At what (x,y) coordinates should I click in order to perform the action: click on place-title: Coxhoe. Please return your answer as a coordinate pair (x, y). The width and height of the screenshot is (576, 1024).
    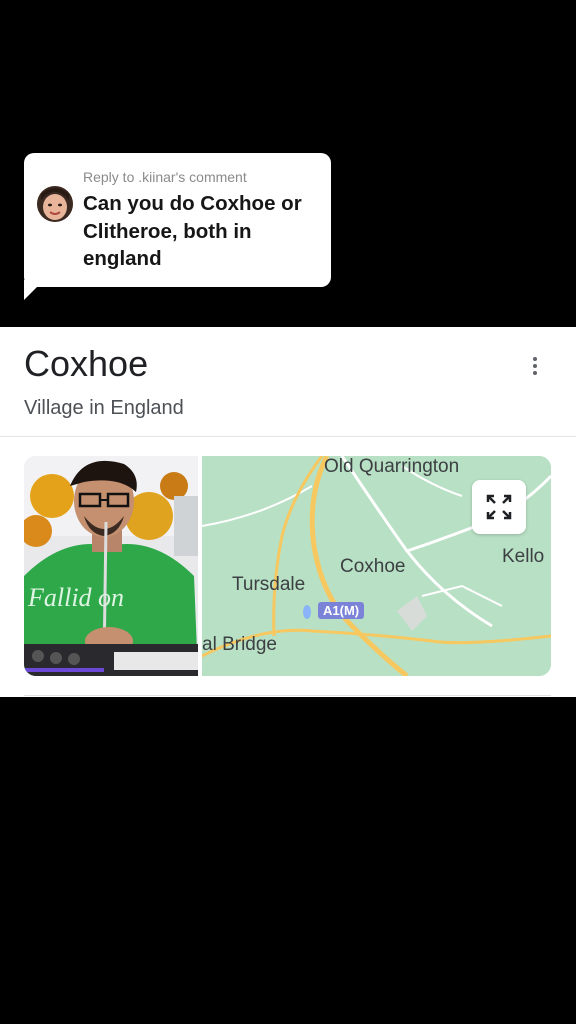
    Looking at the image, I should click on (86, 363).